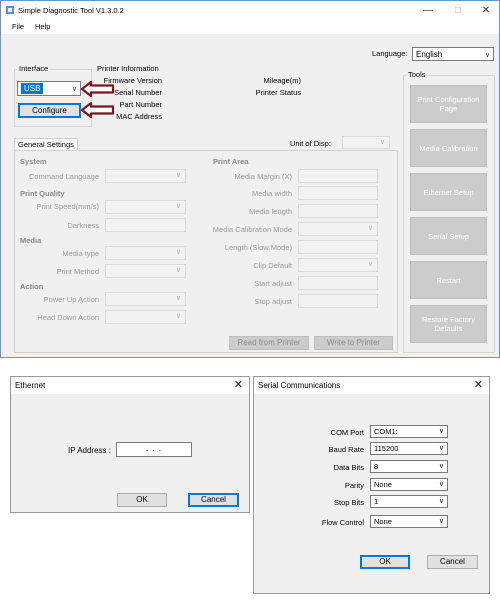 The image size is (500, 601). I want to click on start-adjust-input, so click(338, 283).